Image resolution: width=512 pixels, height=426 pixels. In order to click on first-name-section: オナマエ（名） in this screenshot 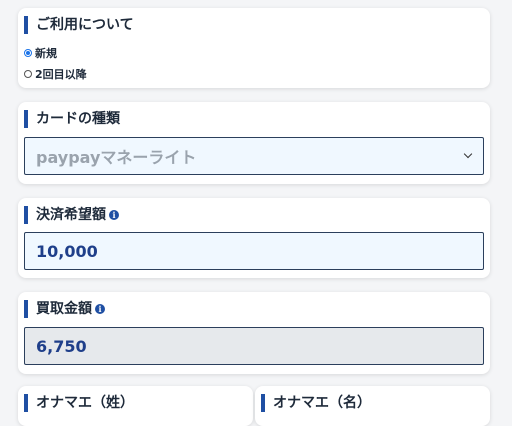, I will do `click(372, 406)`.